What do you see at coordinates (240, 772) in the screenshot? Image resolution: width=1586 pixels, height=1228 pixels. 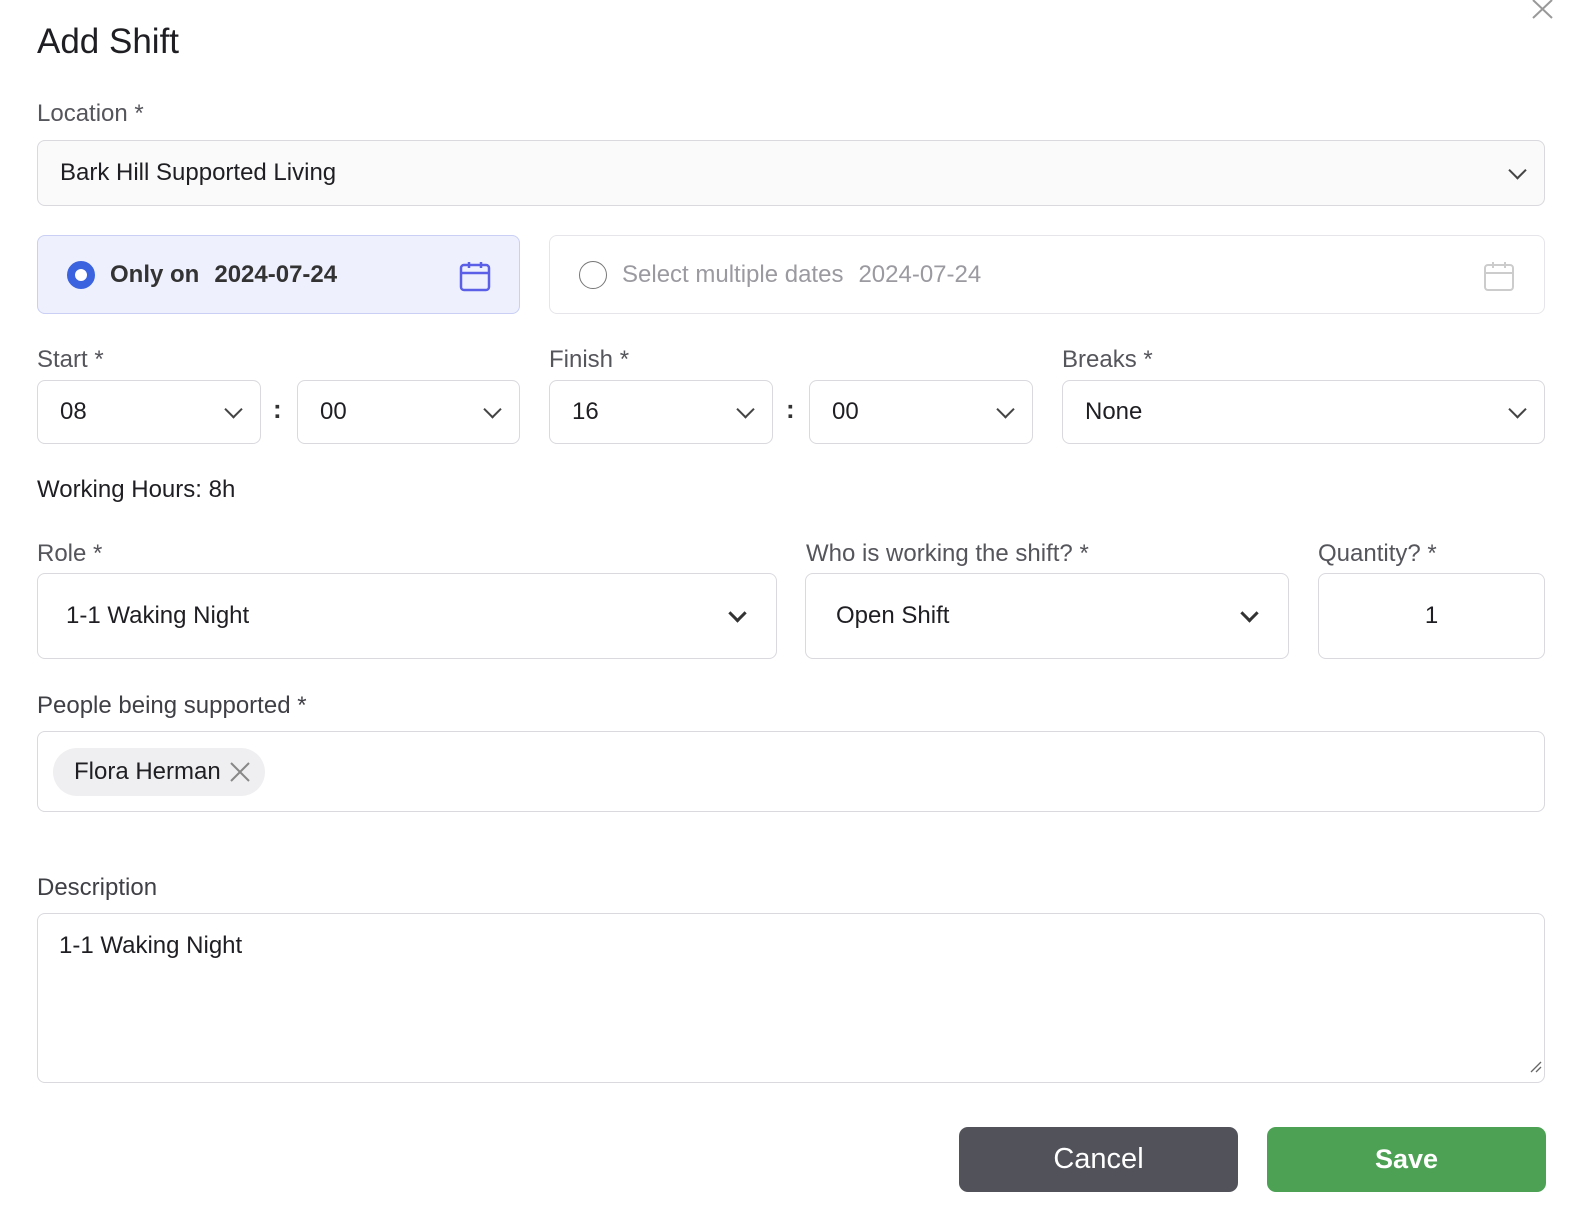 I see `remove-chip-icon` at bounding box center [240, 772].